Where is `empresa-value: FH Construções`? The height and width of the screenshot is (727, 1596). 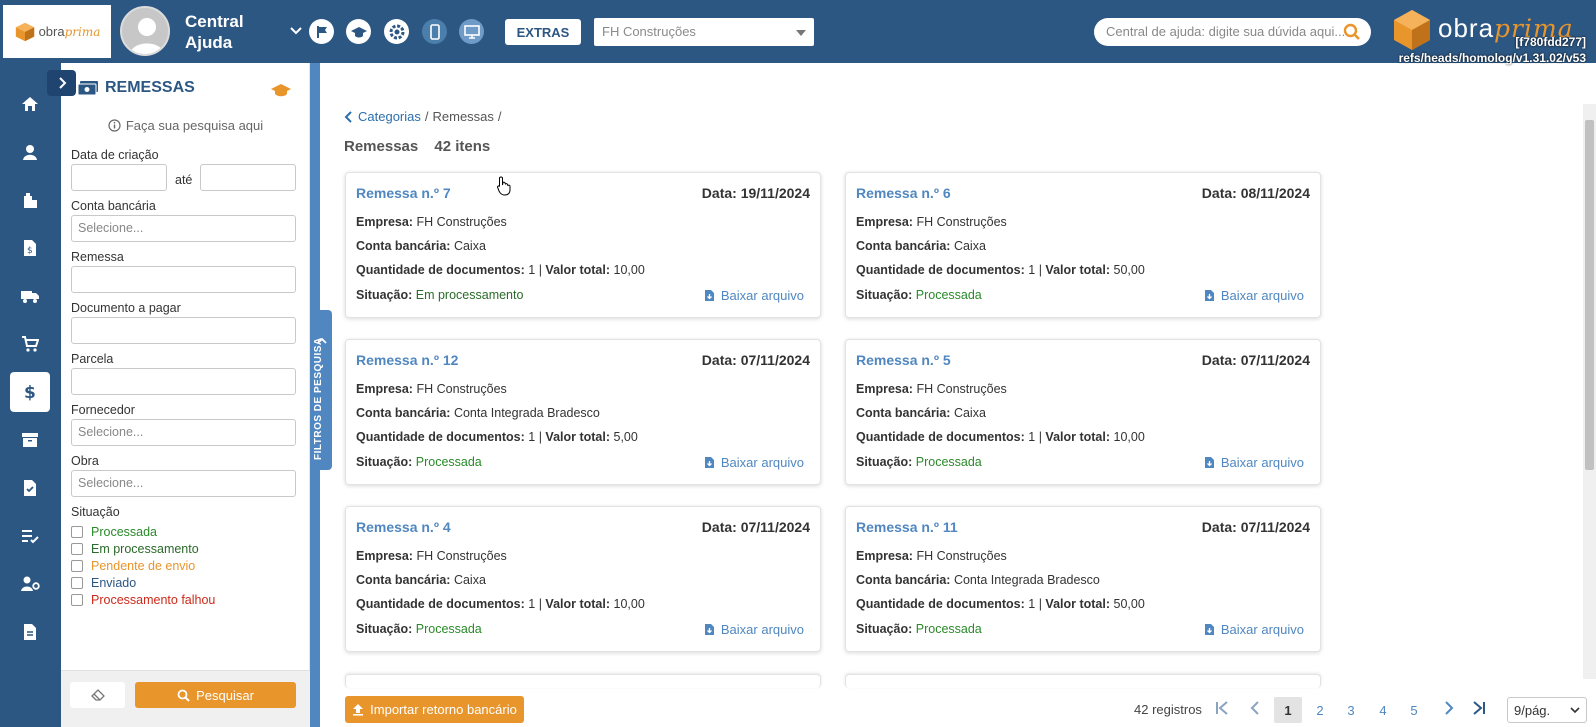
empresa-value: FH Construções is located at coordinates (461, 222).